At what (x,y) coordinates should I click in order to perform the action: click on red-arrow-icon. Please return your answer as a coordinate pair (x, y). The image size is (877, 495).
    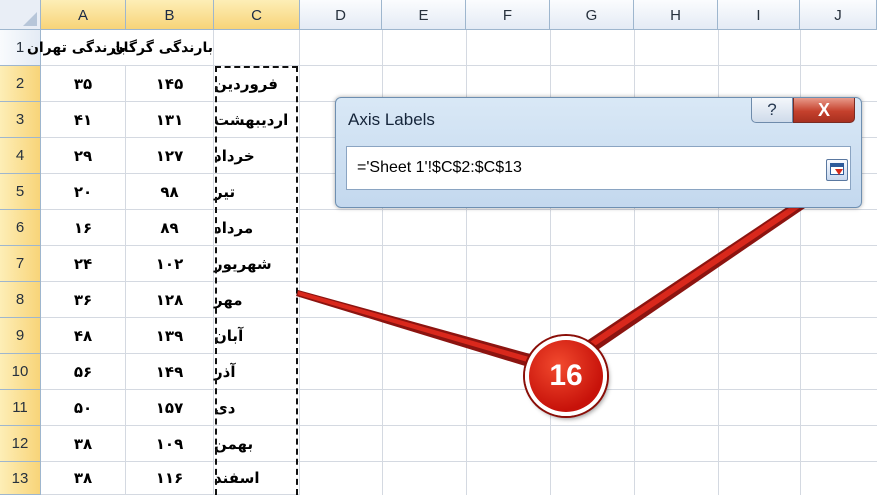
    Looking at the image, I should click on (839, 172).